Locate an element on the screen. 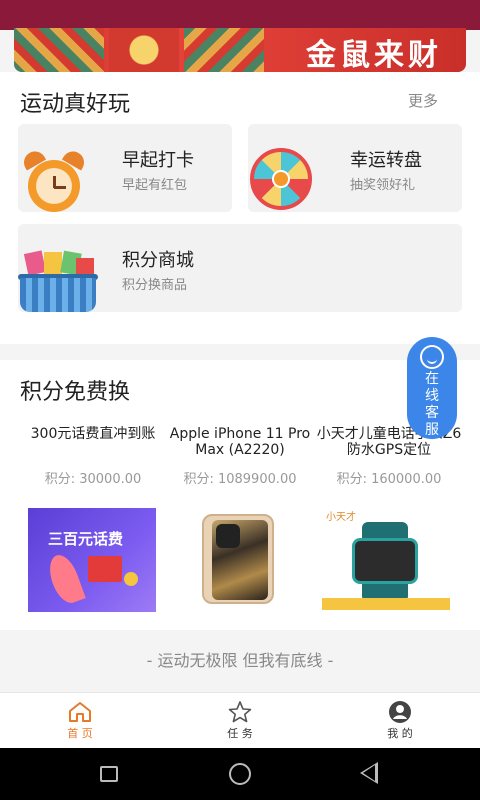  shopping-basket-icon is located at coordinates (59, 278).